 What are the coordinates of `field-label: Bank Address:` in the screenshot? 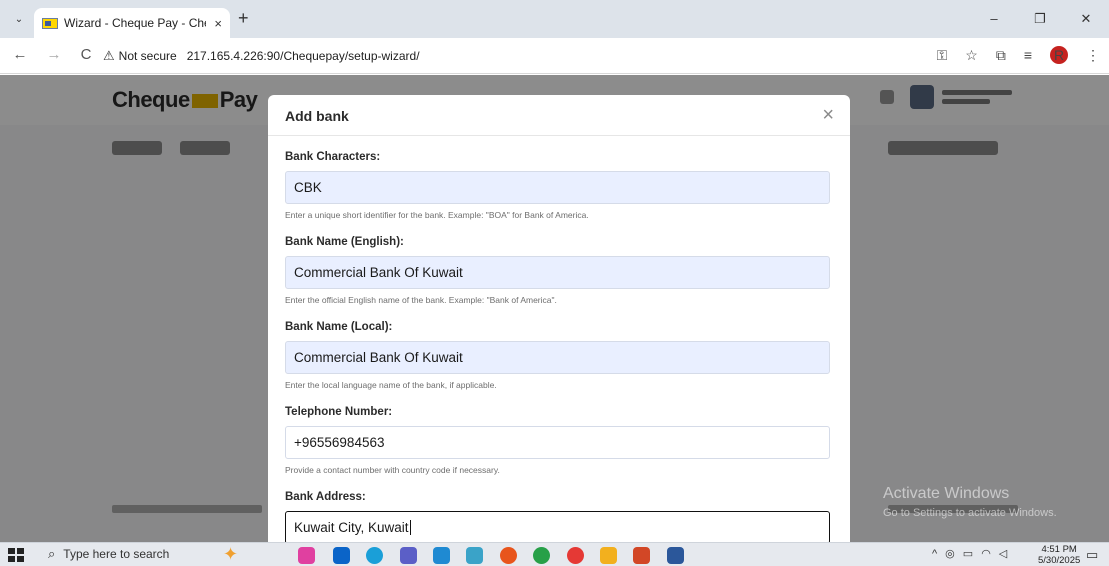 It's located at (325, 497).